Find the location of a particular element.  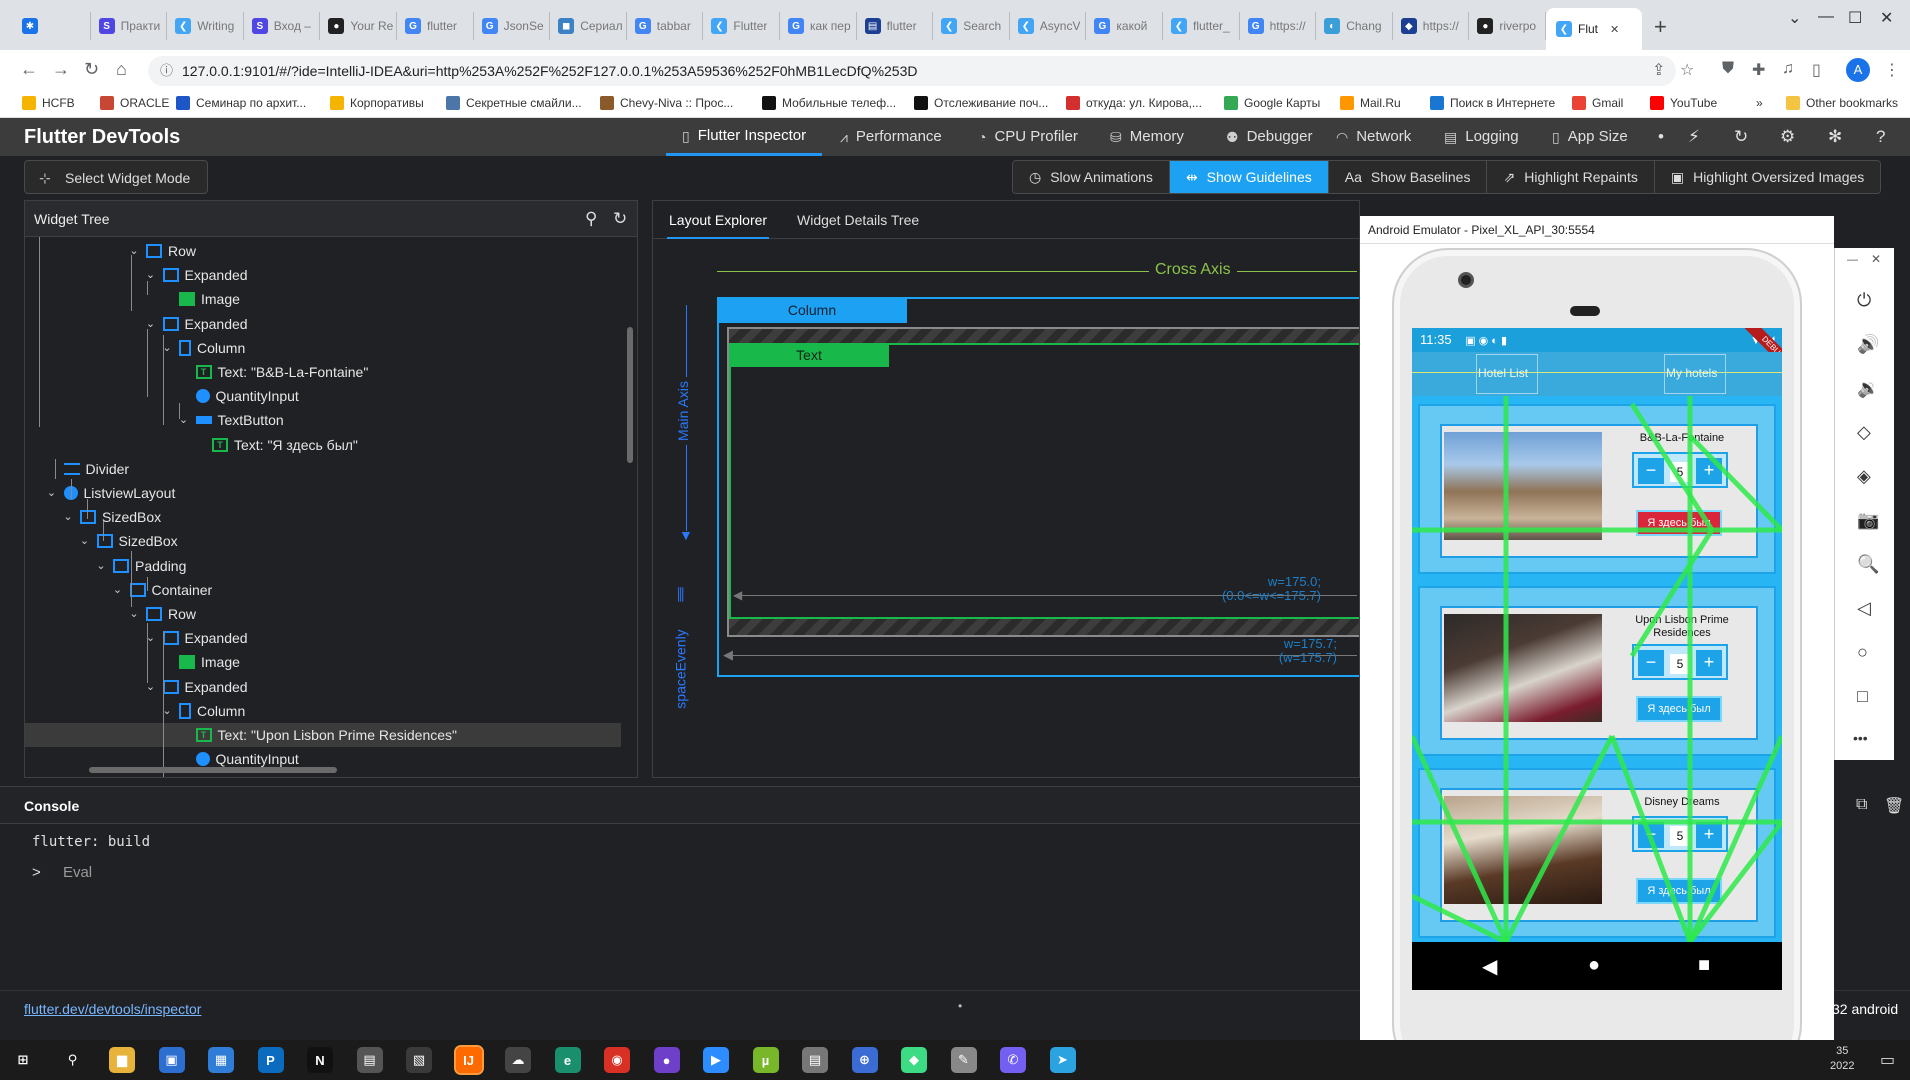

tab-cpu-profiler: ◔ CPU Profiler is located at coordinates (1028, 137).